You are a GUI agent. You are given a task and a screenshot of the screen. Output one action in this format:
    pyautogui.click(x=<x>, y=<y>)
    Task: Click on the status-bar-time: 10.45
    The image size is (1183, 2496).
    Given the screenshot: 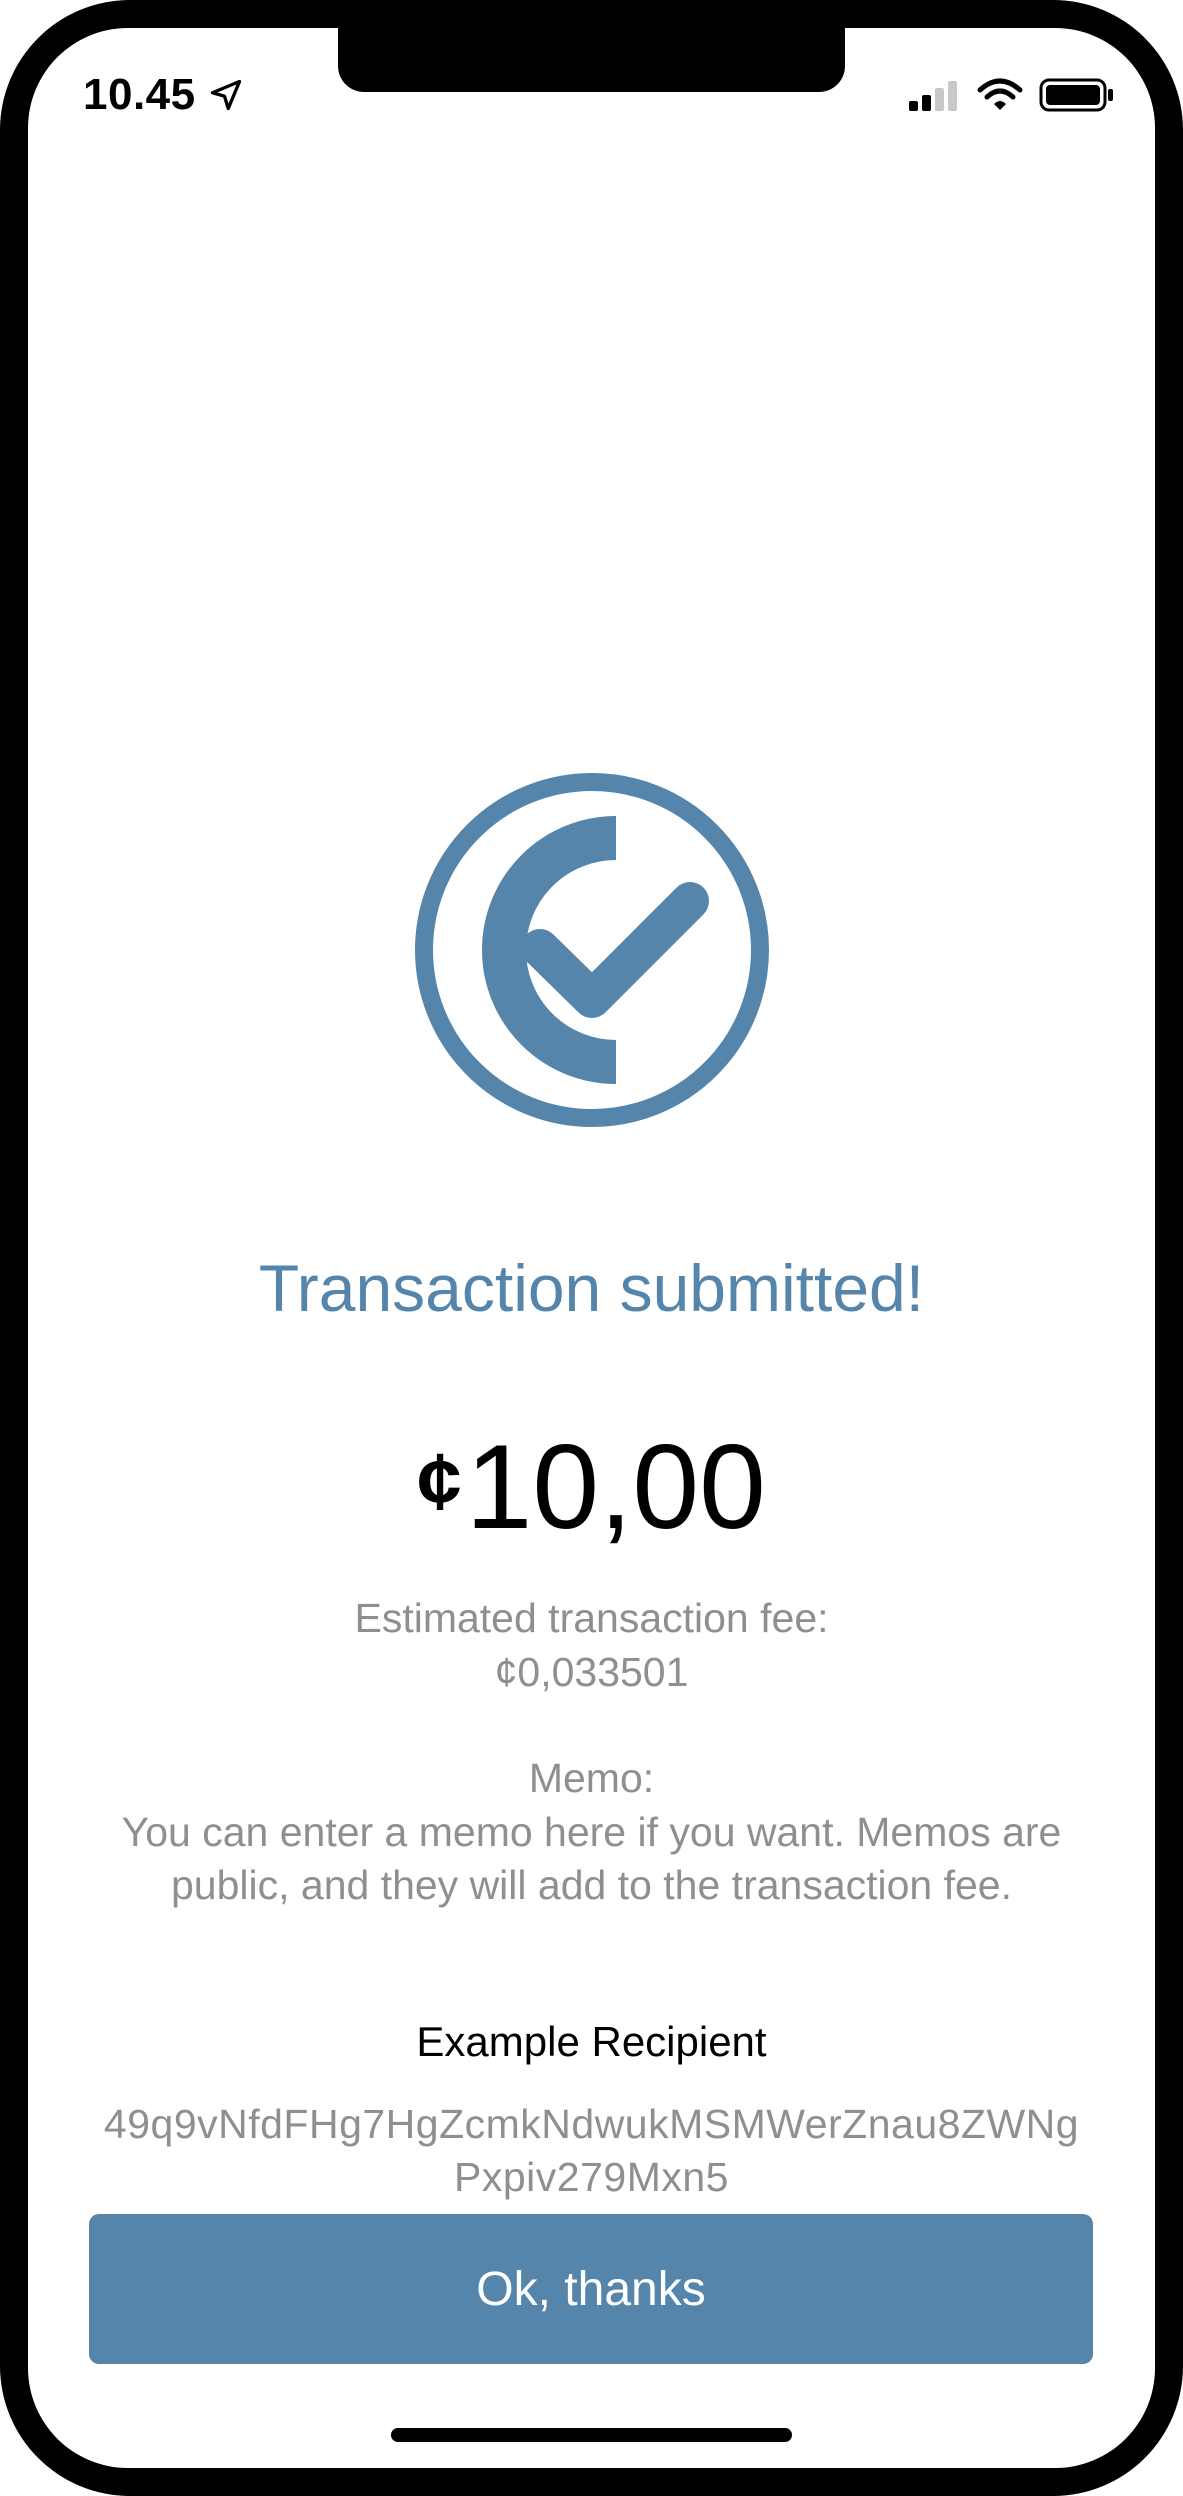 What is the action you would take?
    pyautogui.click(x=163, y=95)
    